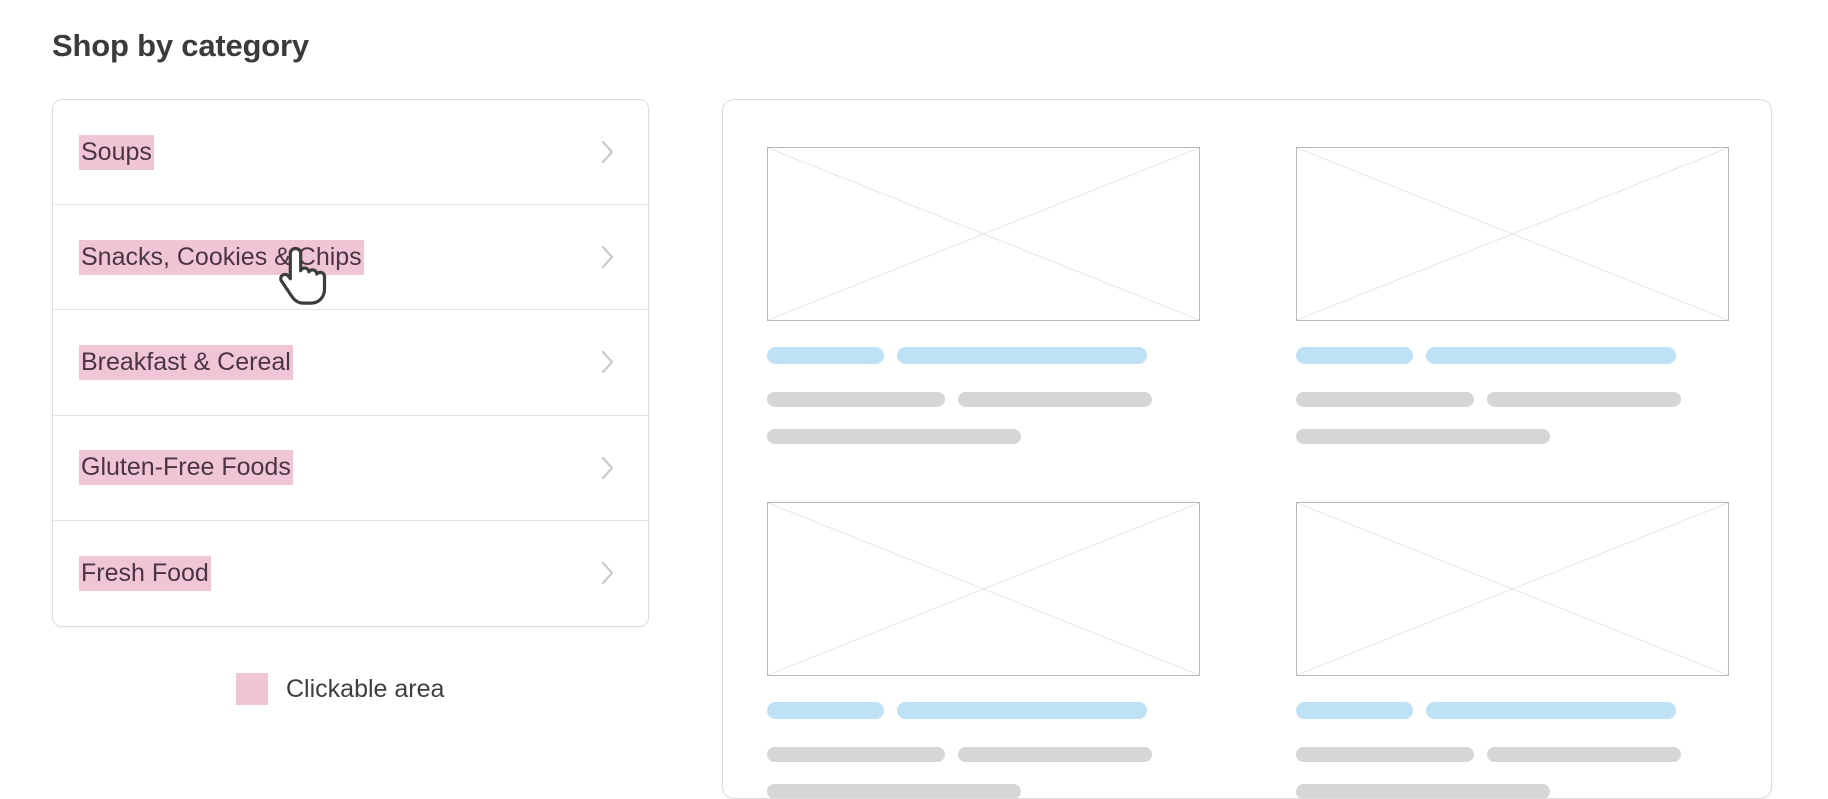 This screenshot has width=1828, height=799. What do you see at coordinates (186, 362) in the screenshot?
I see `category-link-breakfast-cereal: Breakfast & Cereal` at bounding box center [186, 362].